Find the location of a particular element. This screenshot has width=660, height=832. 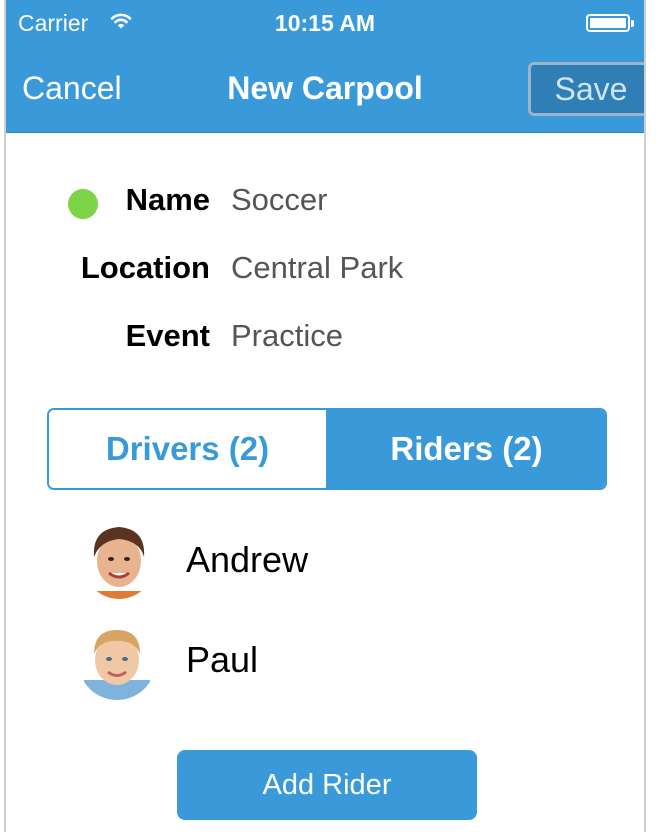

add-rider-button: Add Rider is located at coordinates (327, 785).